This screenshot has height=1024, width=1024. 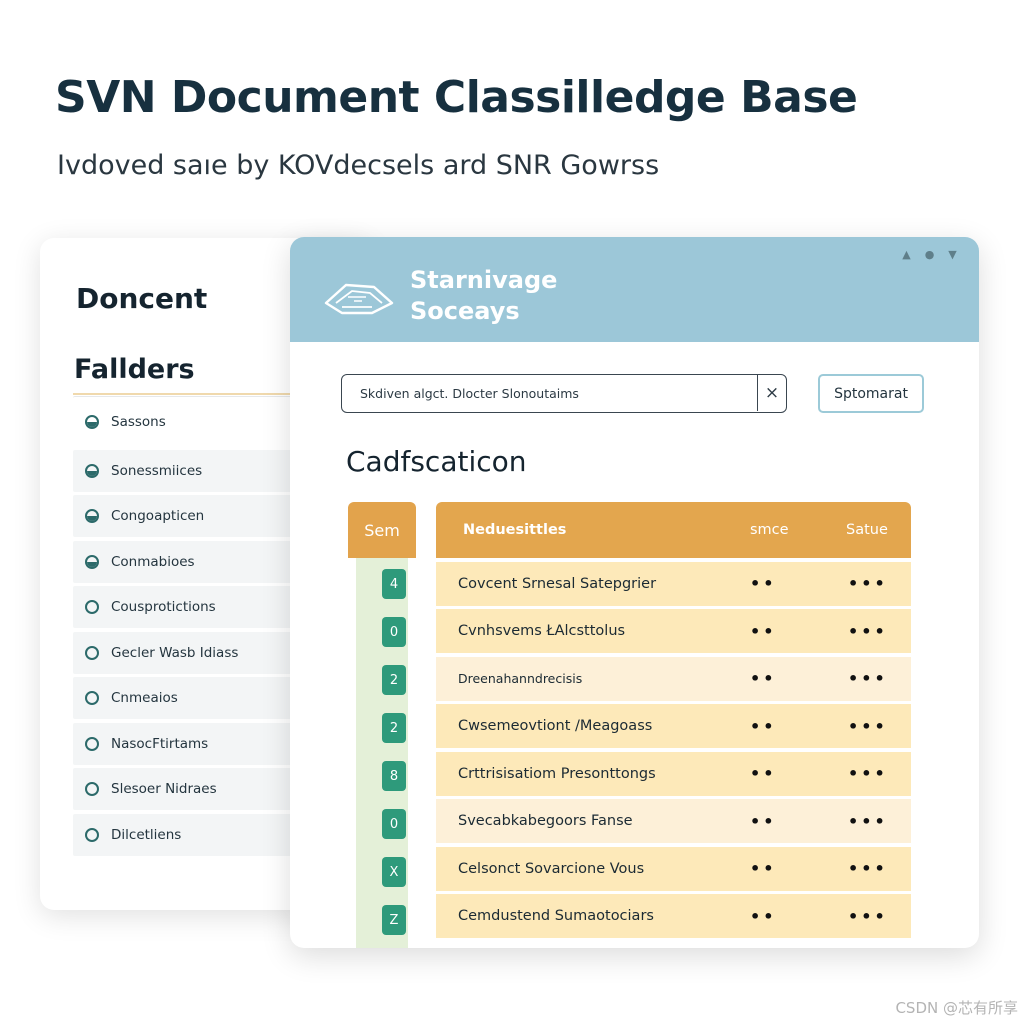 What do you see at coordinates (146, 834) in the screenshot?
I see `folder-label: Dilcetliens` at bounding box center [146, 834].